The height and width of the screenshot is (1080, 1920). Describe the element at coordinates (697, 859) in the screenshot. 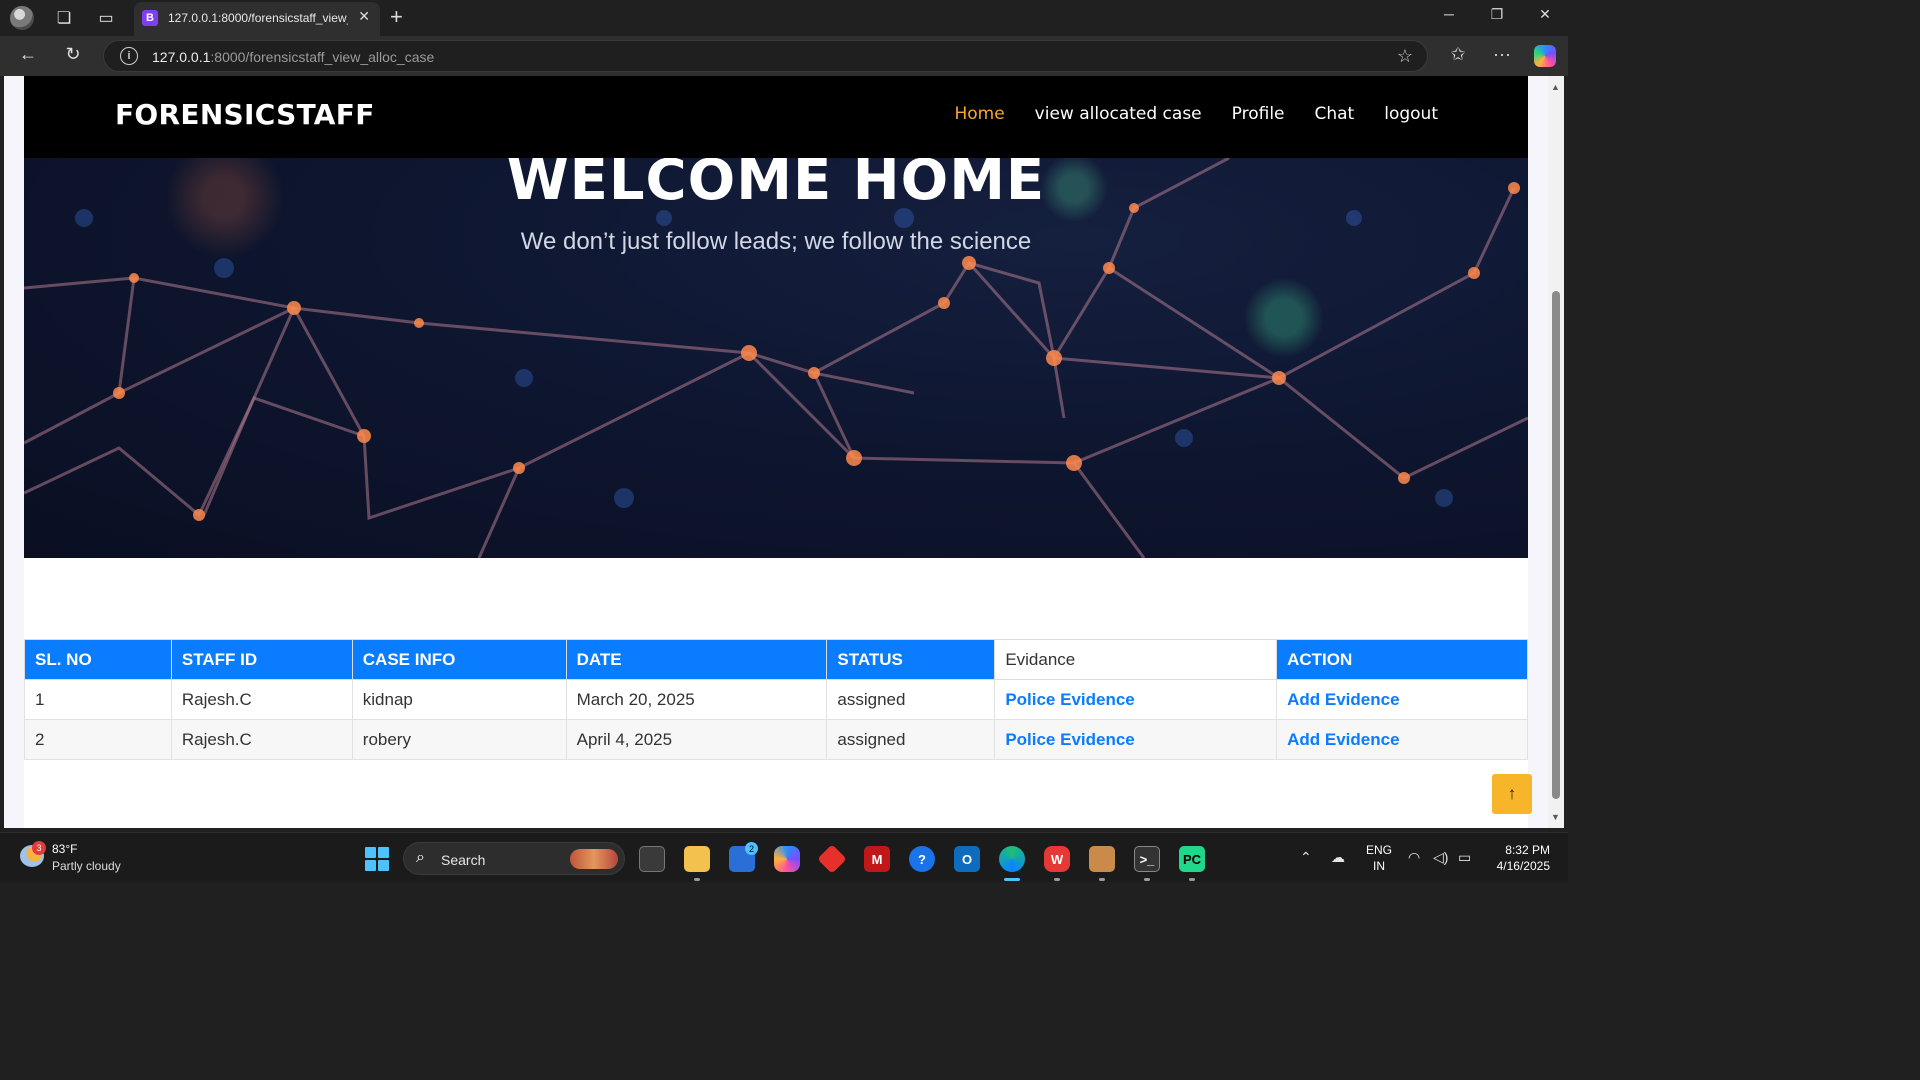

I see `file-explorer-icon` at that location.